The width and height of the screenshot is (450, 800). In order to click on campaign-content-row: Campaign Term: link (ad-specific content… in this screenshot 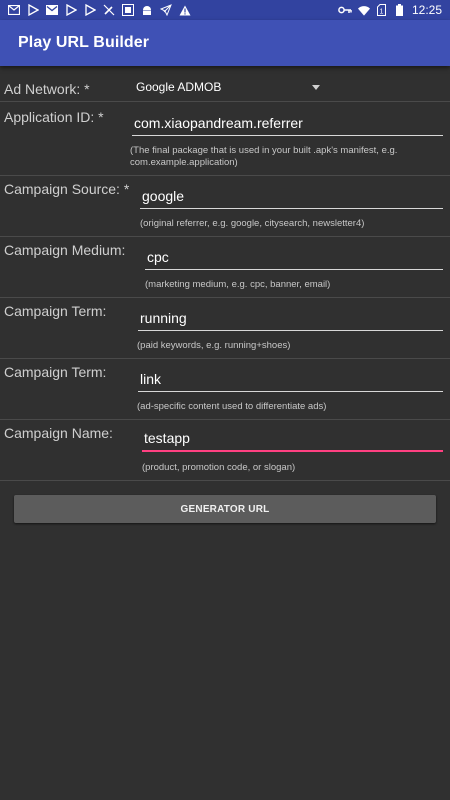, I will do `click(225, 389)`.